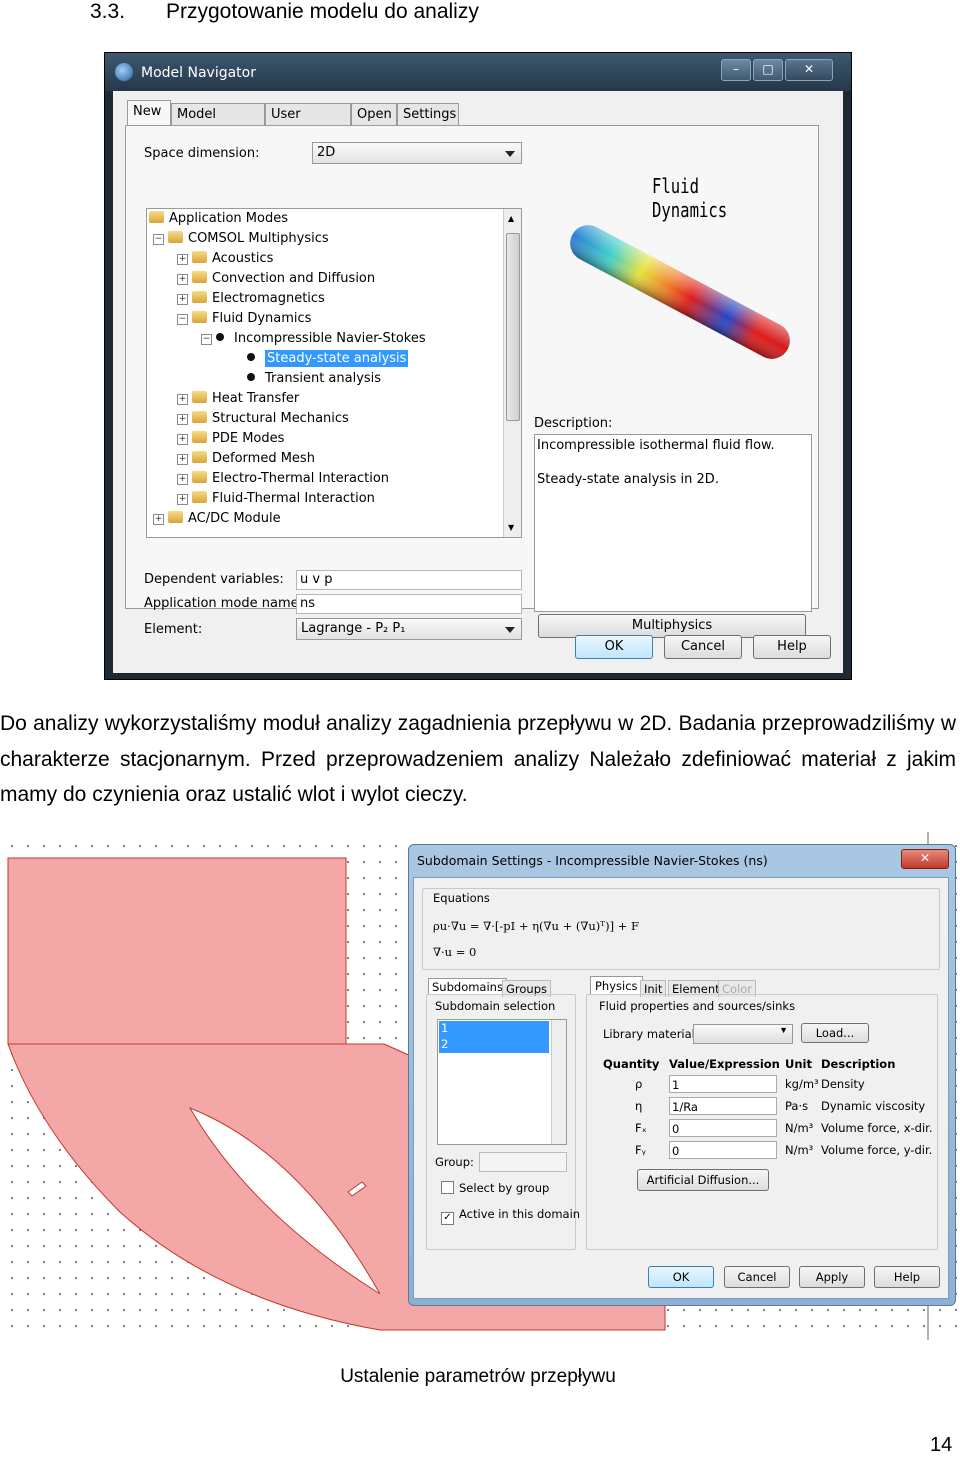 Image resolution: width=960 pixels, height=1458 pixels. Describe the element at coordinates (248, 438) in the screenshot. I see `tree-item-label: PDE Modes` at that location.